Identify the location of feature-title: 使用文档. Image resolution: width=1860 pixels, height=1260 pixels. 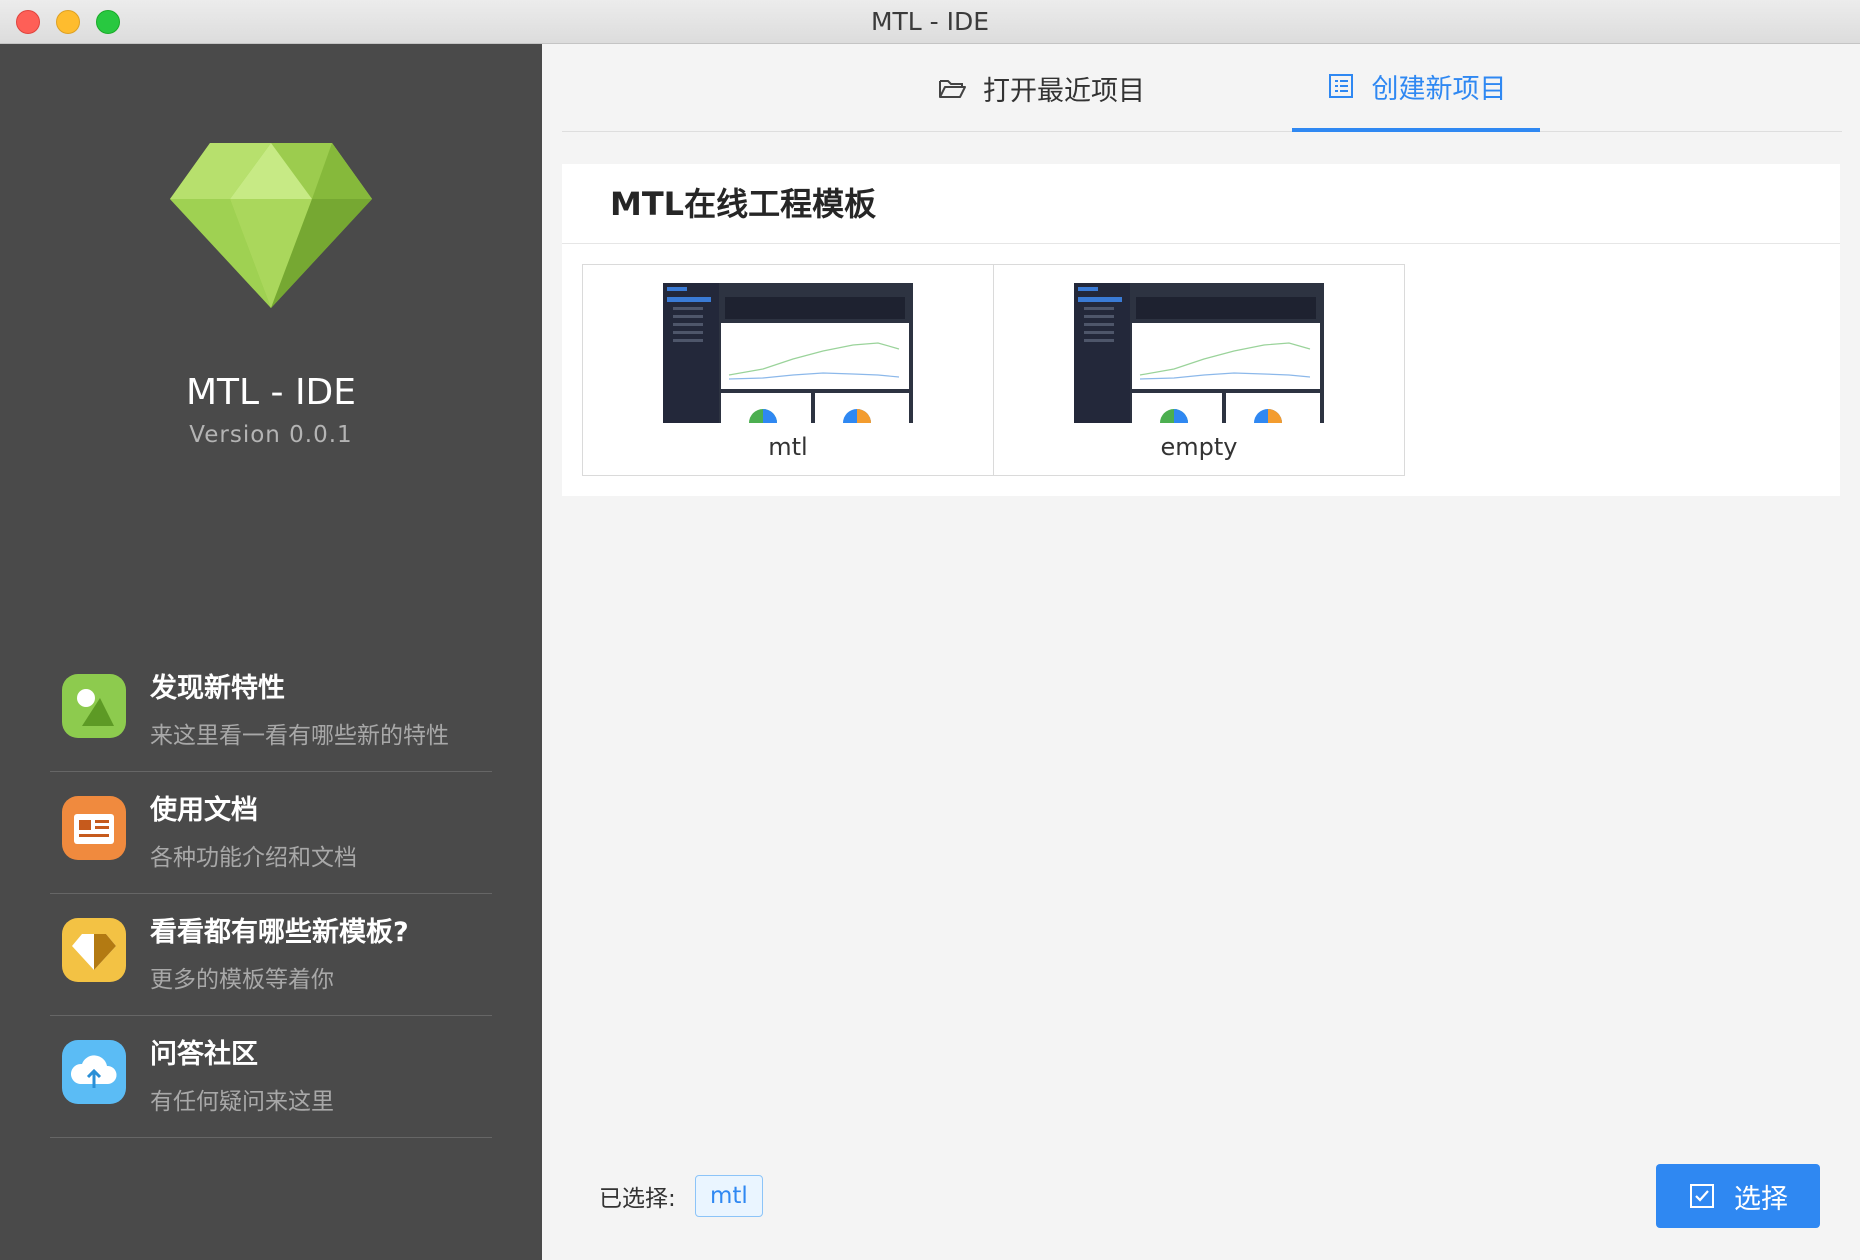
(204, 810).